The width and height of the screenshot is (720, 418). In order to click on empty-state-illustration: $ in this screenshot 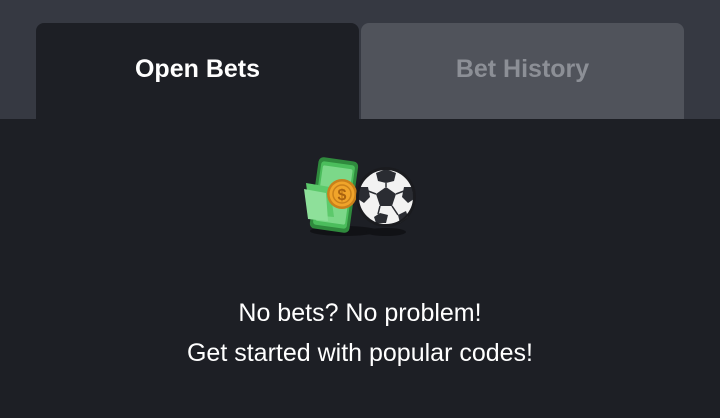, I will do `click(362, 195)`.